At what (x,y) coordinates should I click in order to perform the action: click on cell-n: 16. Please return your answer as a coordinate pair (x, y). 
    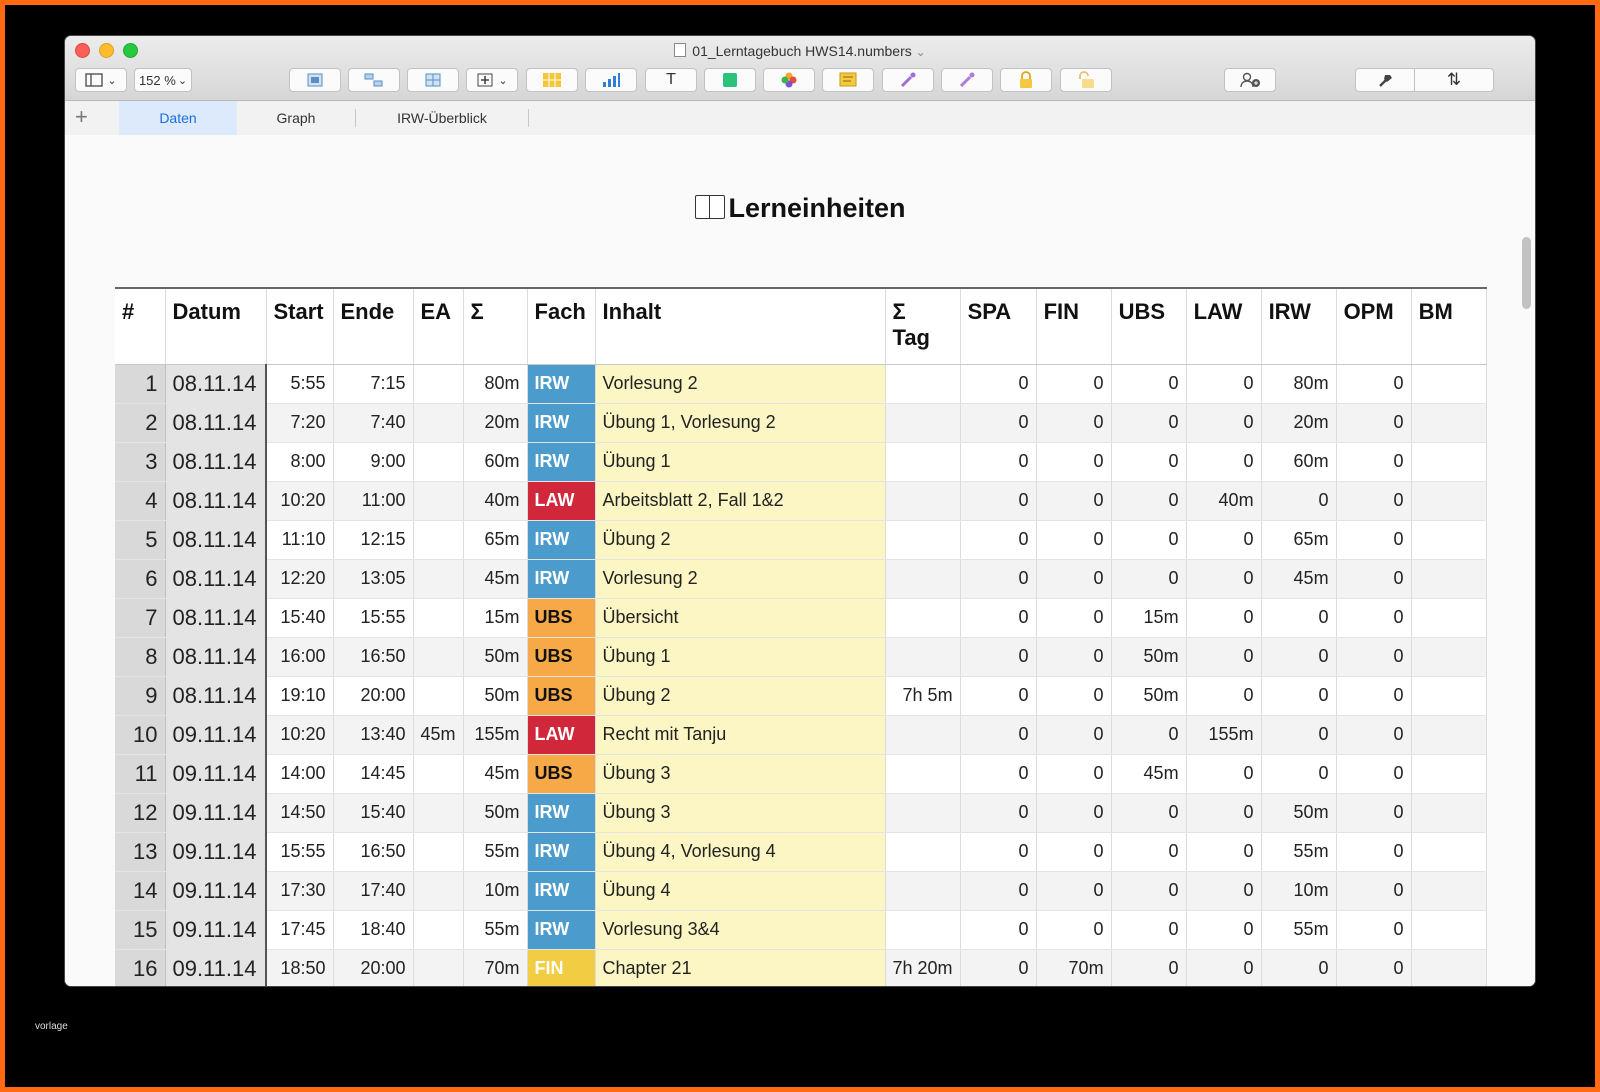
    Looking at the image, I should click on (140, 967).